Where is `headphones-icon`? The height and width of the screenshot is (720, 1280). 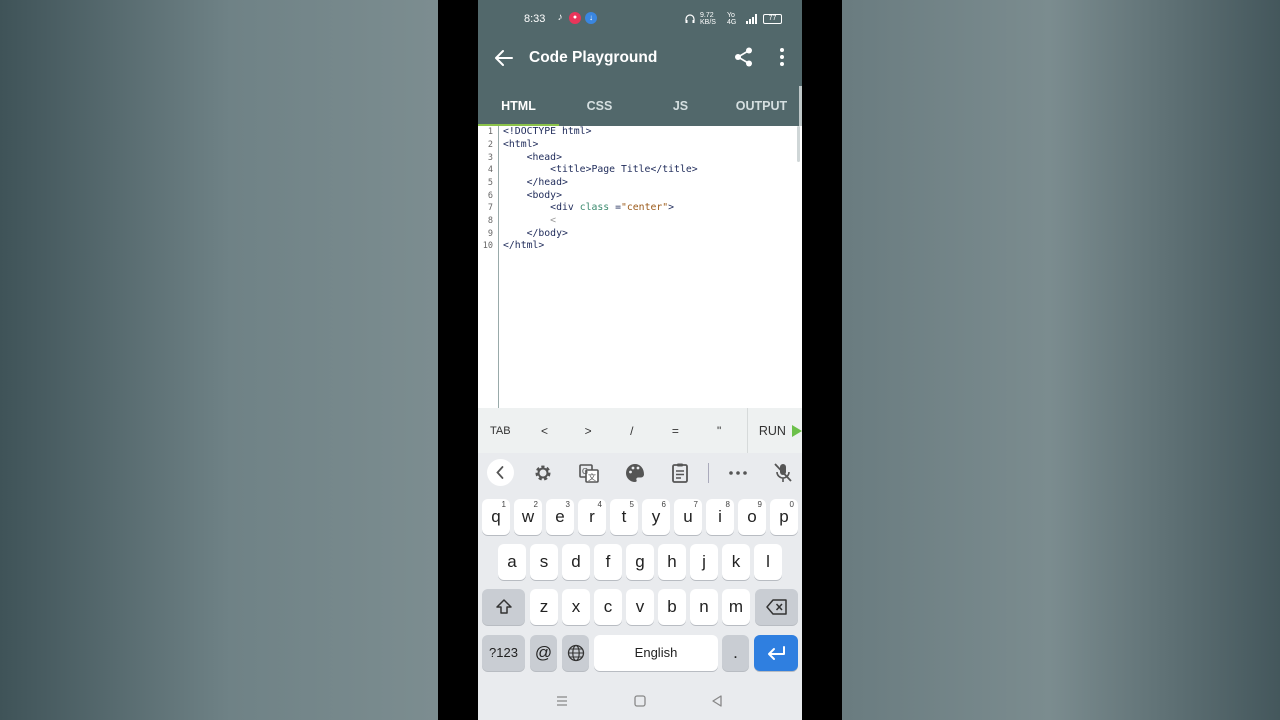 headphones-icon is located at coordinates (690, 18).